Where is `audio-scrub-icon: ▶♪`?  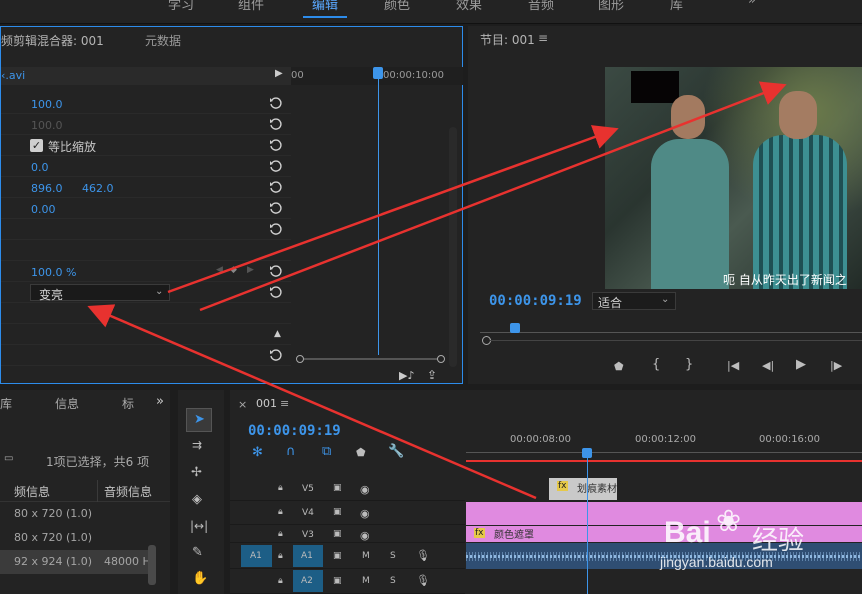
audio-scrub-icon: ▶♪ is located at coordinates (406, 375).